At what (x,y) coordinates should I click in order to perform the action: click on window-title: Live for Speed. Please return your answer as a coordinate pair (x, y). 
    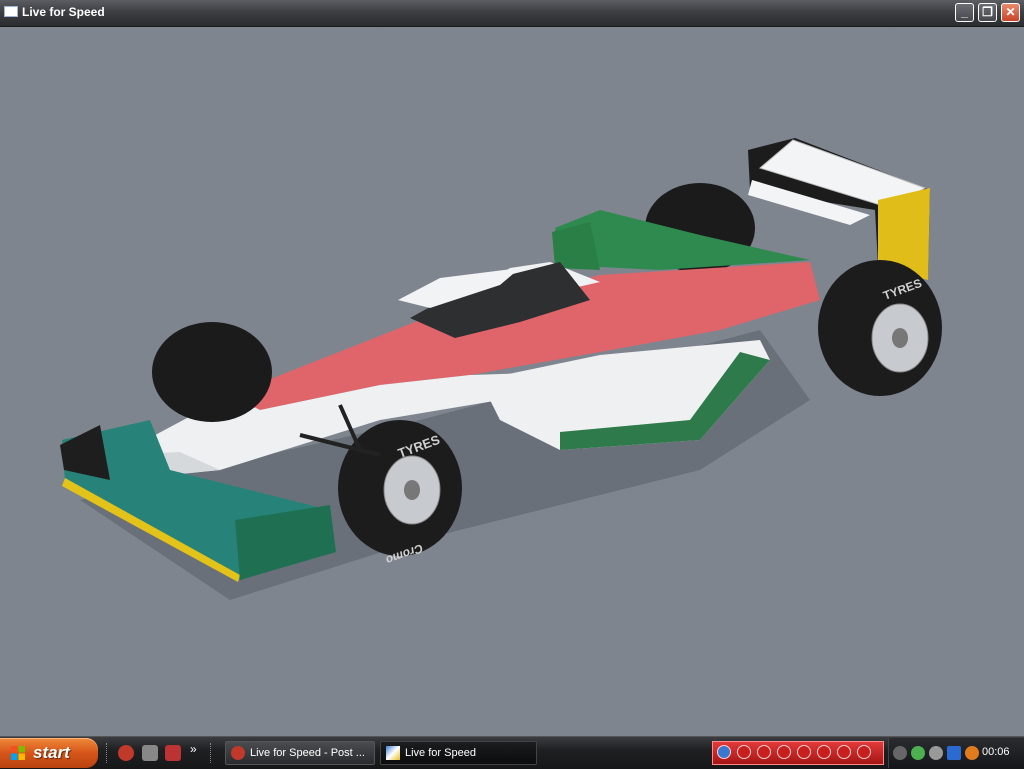
    Looking at the image, I should click on (63, 12).